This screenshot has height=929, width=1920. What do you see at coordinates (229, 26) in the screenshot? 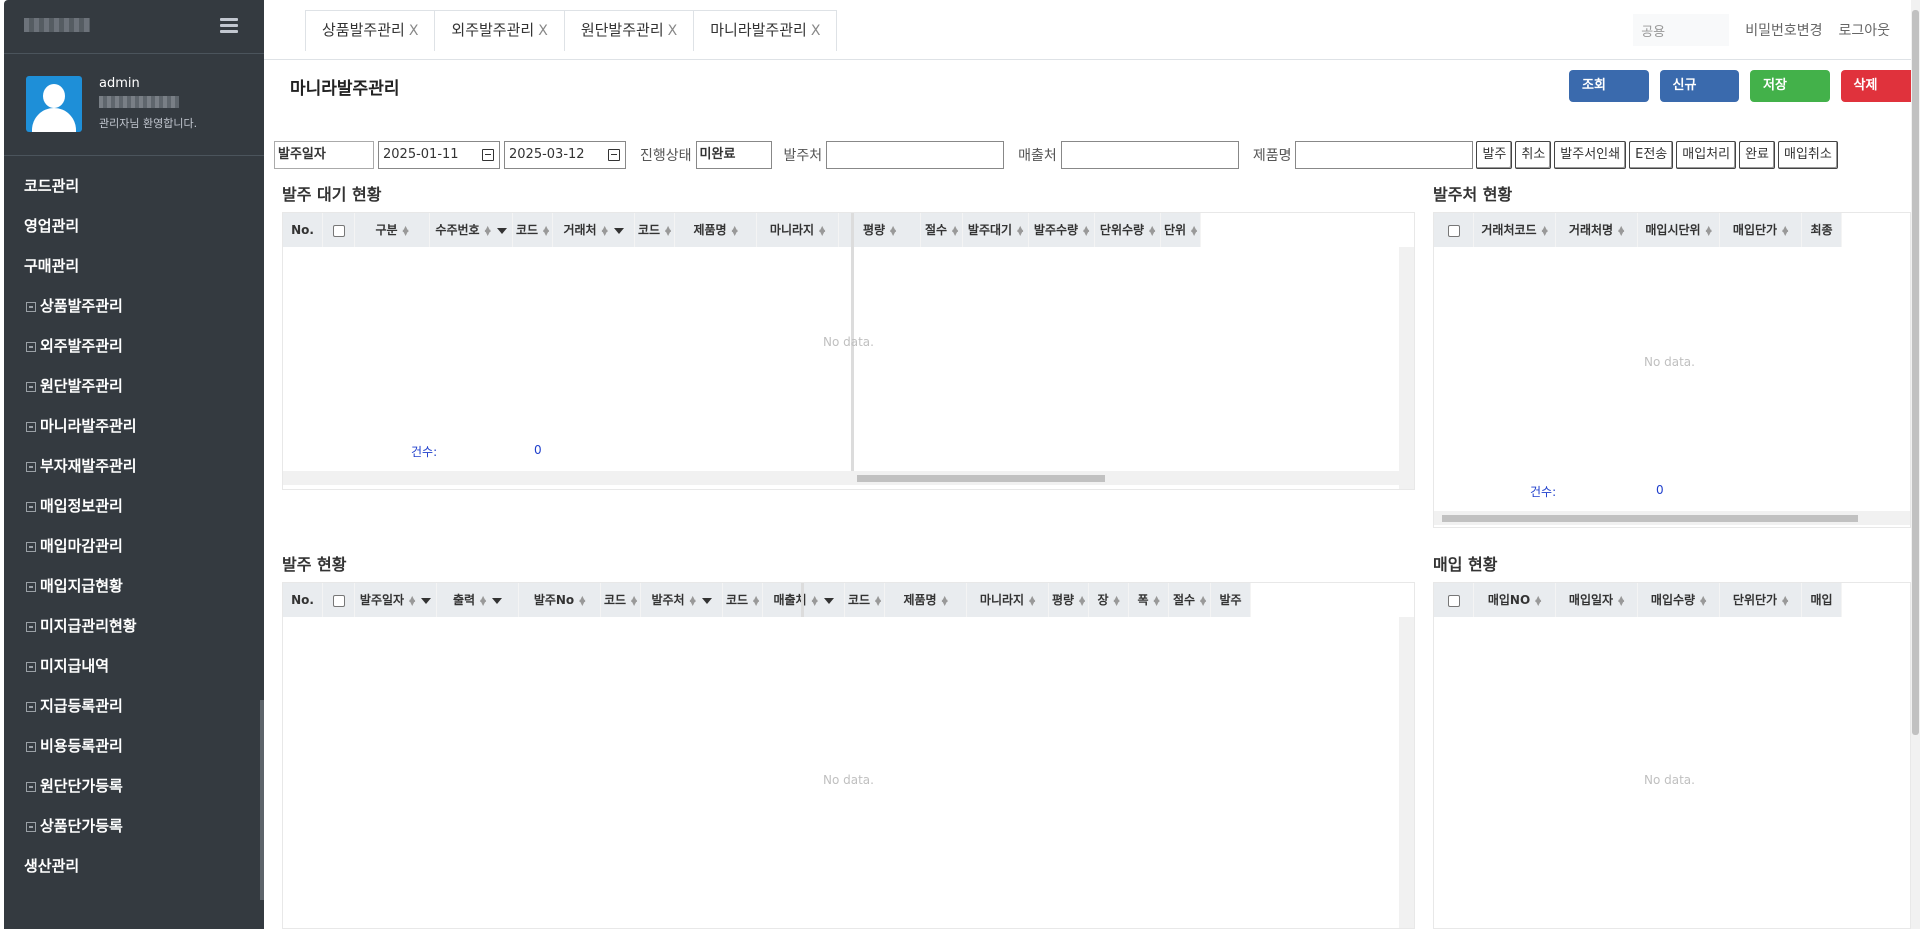
I see `hamburger-menu-icon` at bounding box center [229, 26].